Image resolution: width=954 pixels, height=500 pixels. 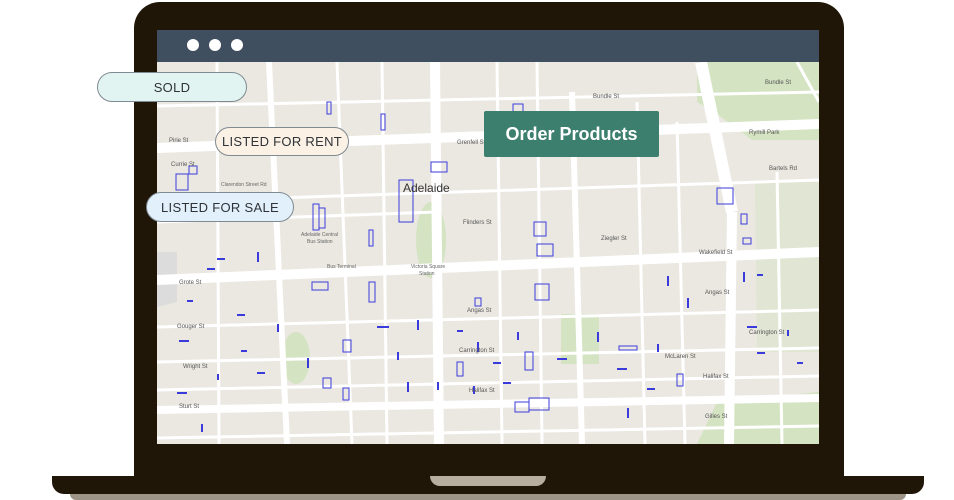 What do you see at coordinates (427, 274) in the screenshot?
I see `svg-text: Station` at bounding box center [427, 274].